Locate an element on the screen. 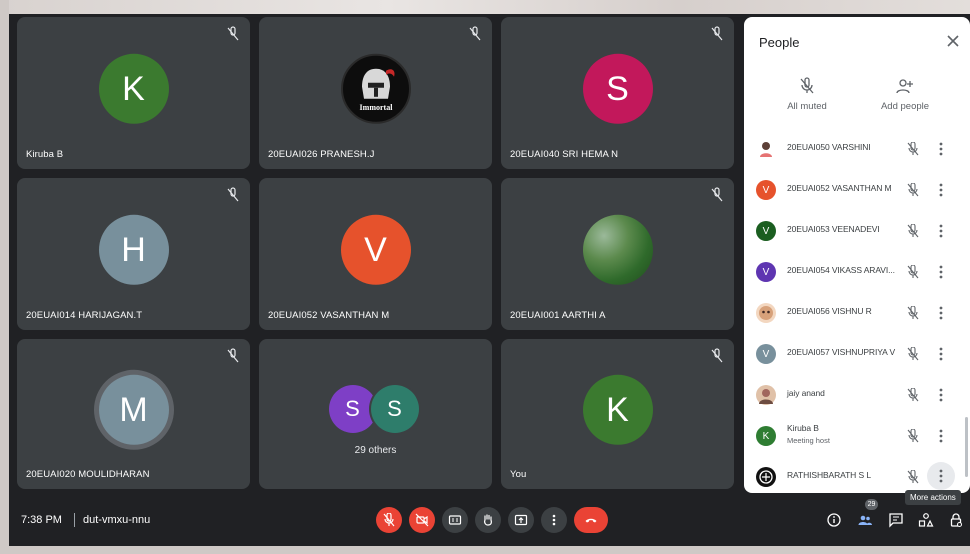 The height and width of the screenshot is (554, 970). more-options-button is located at coordinates (554, 520).